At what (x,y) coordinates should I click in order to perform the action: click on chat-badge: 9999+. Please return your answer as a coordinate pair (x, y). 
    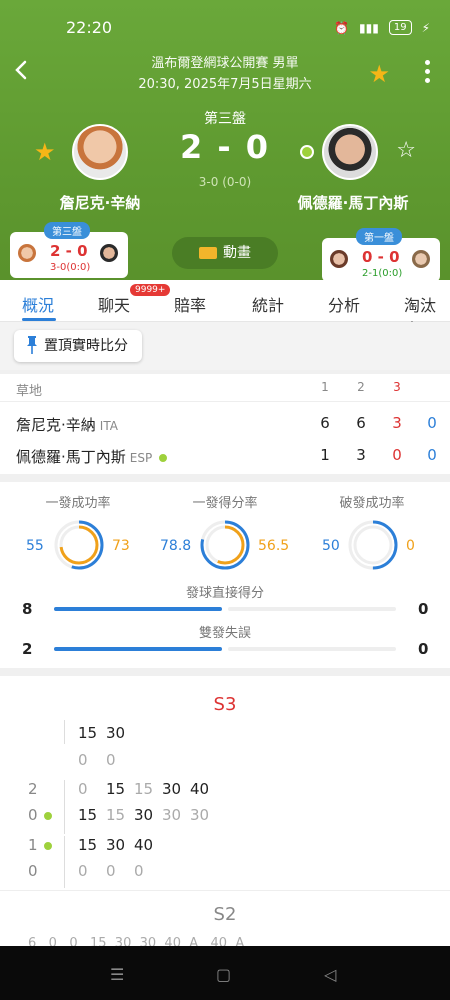
    Looking at the image, I should click on (150, 290).